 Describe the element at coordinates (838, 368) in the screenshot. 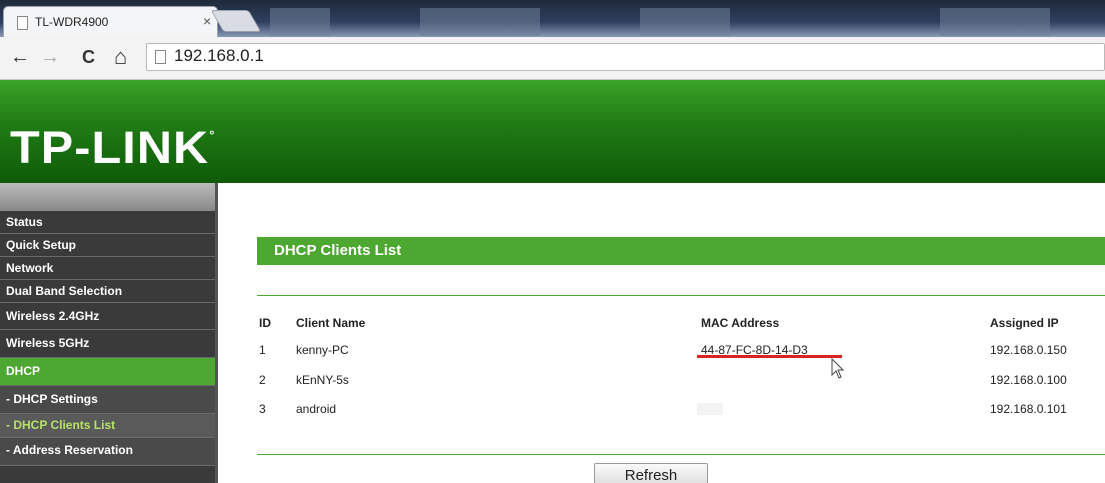

I see `mouse-cursor-icon` at that location.